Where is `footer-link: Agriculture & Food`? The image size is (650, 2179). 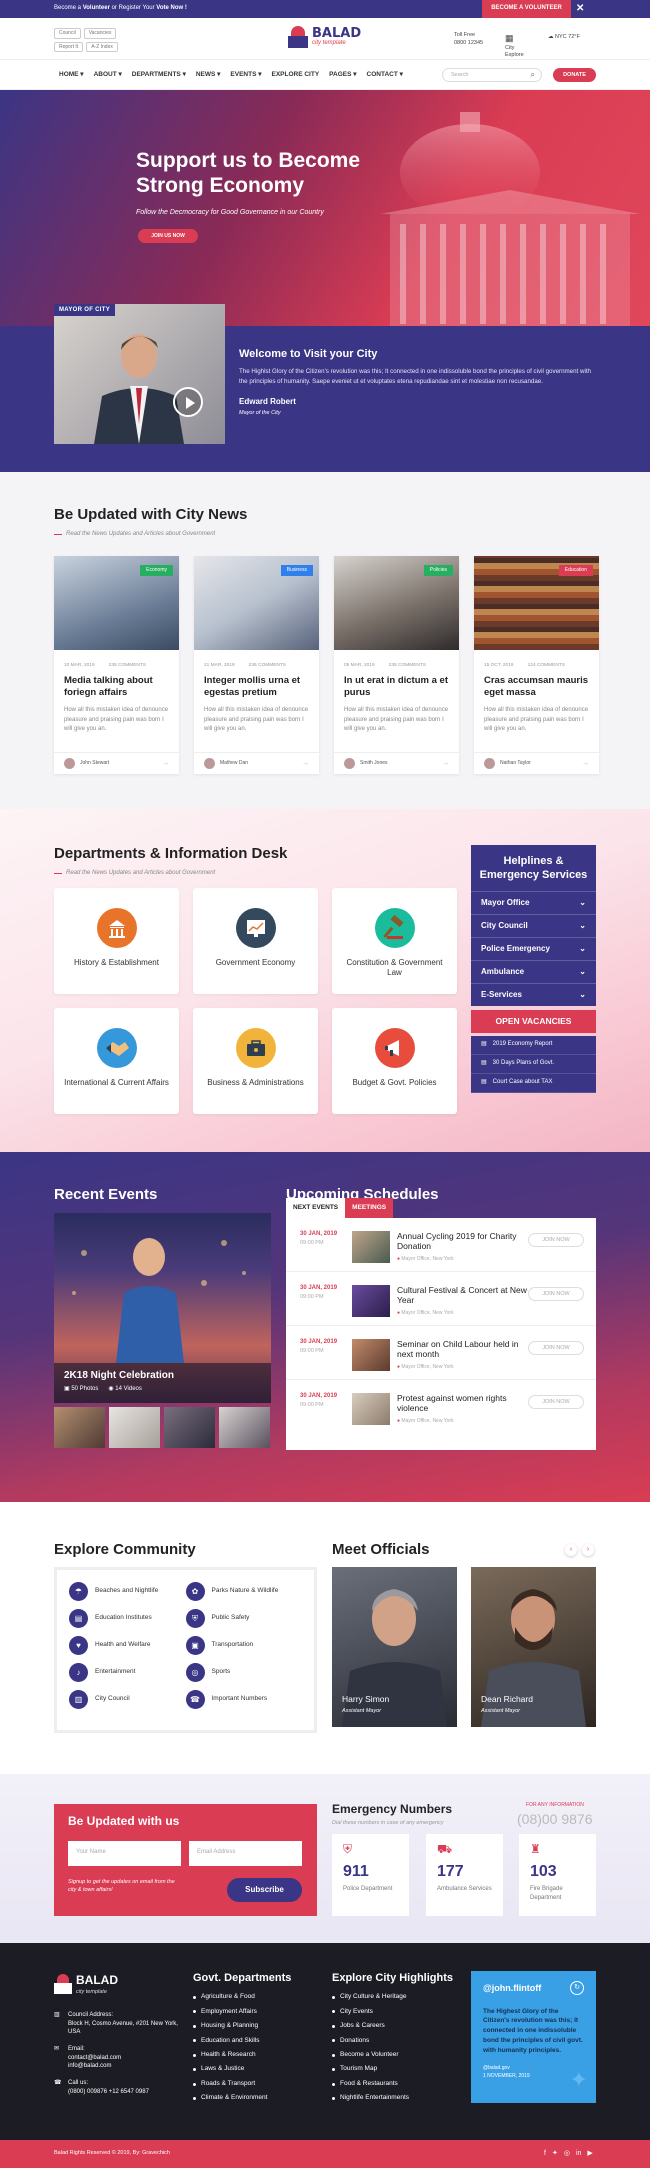
footer-link: Agriculture & Food is located at coordinates (242, 1997).